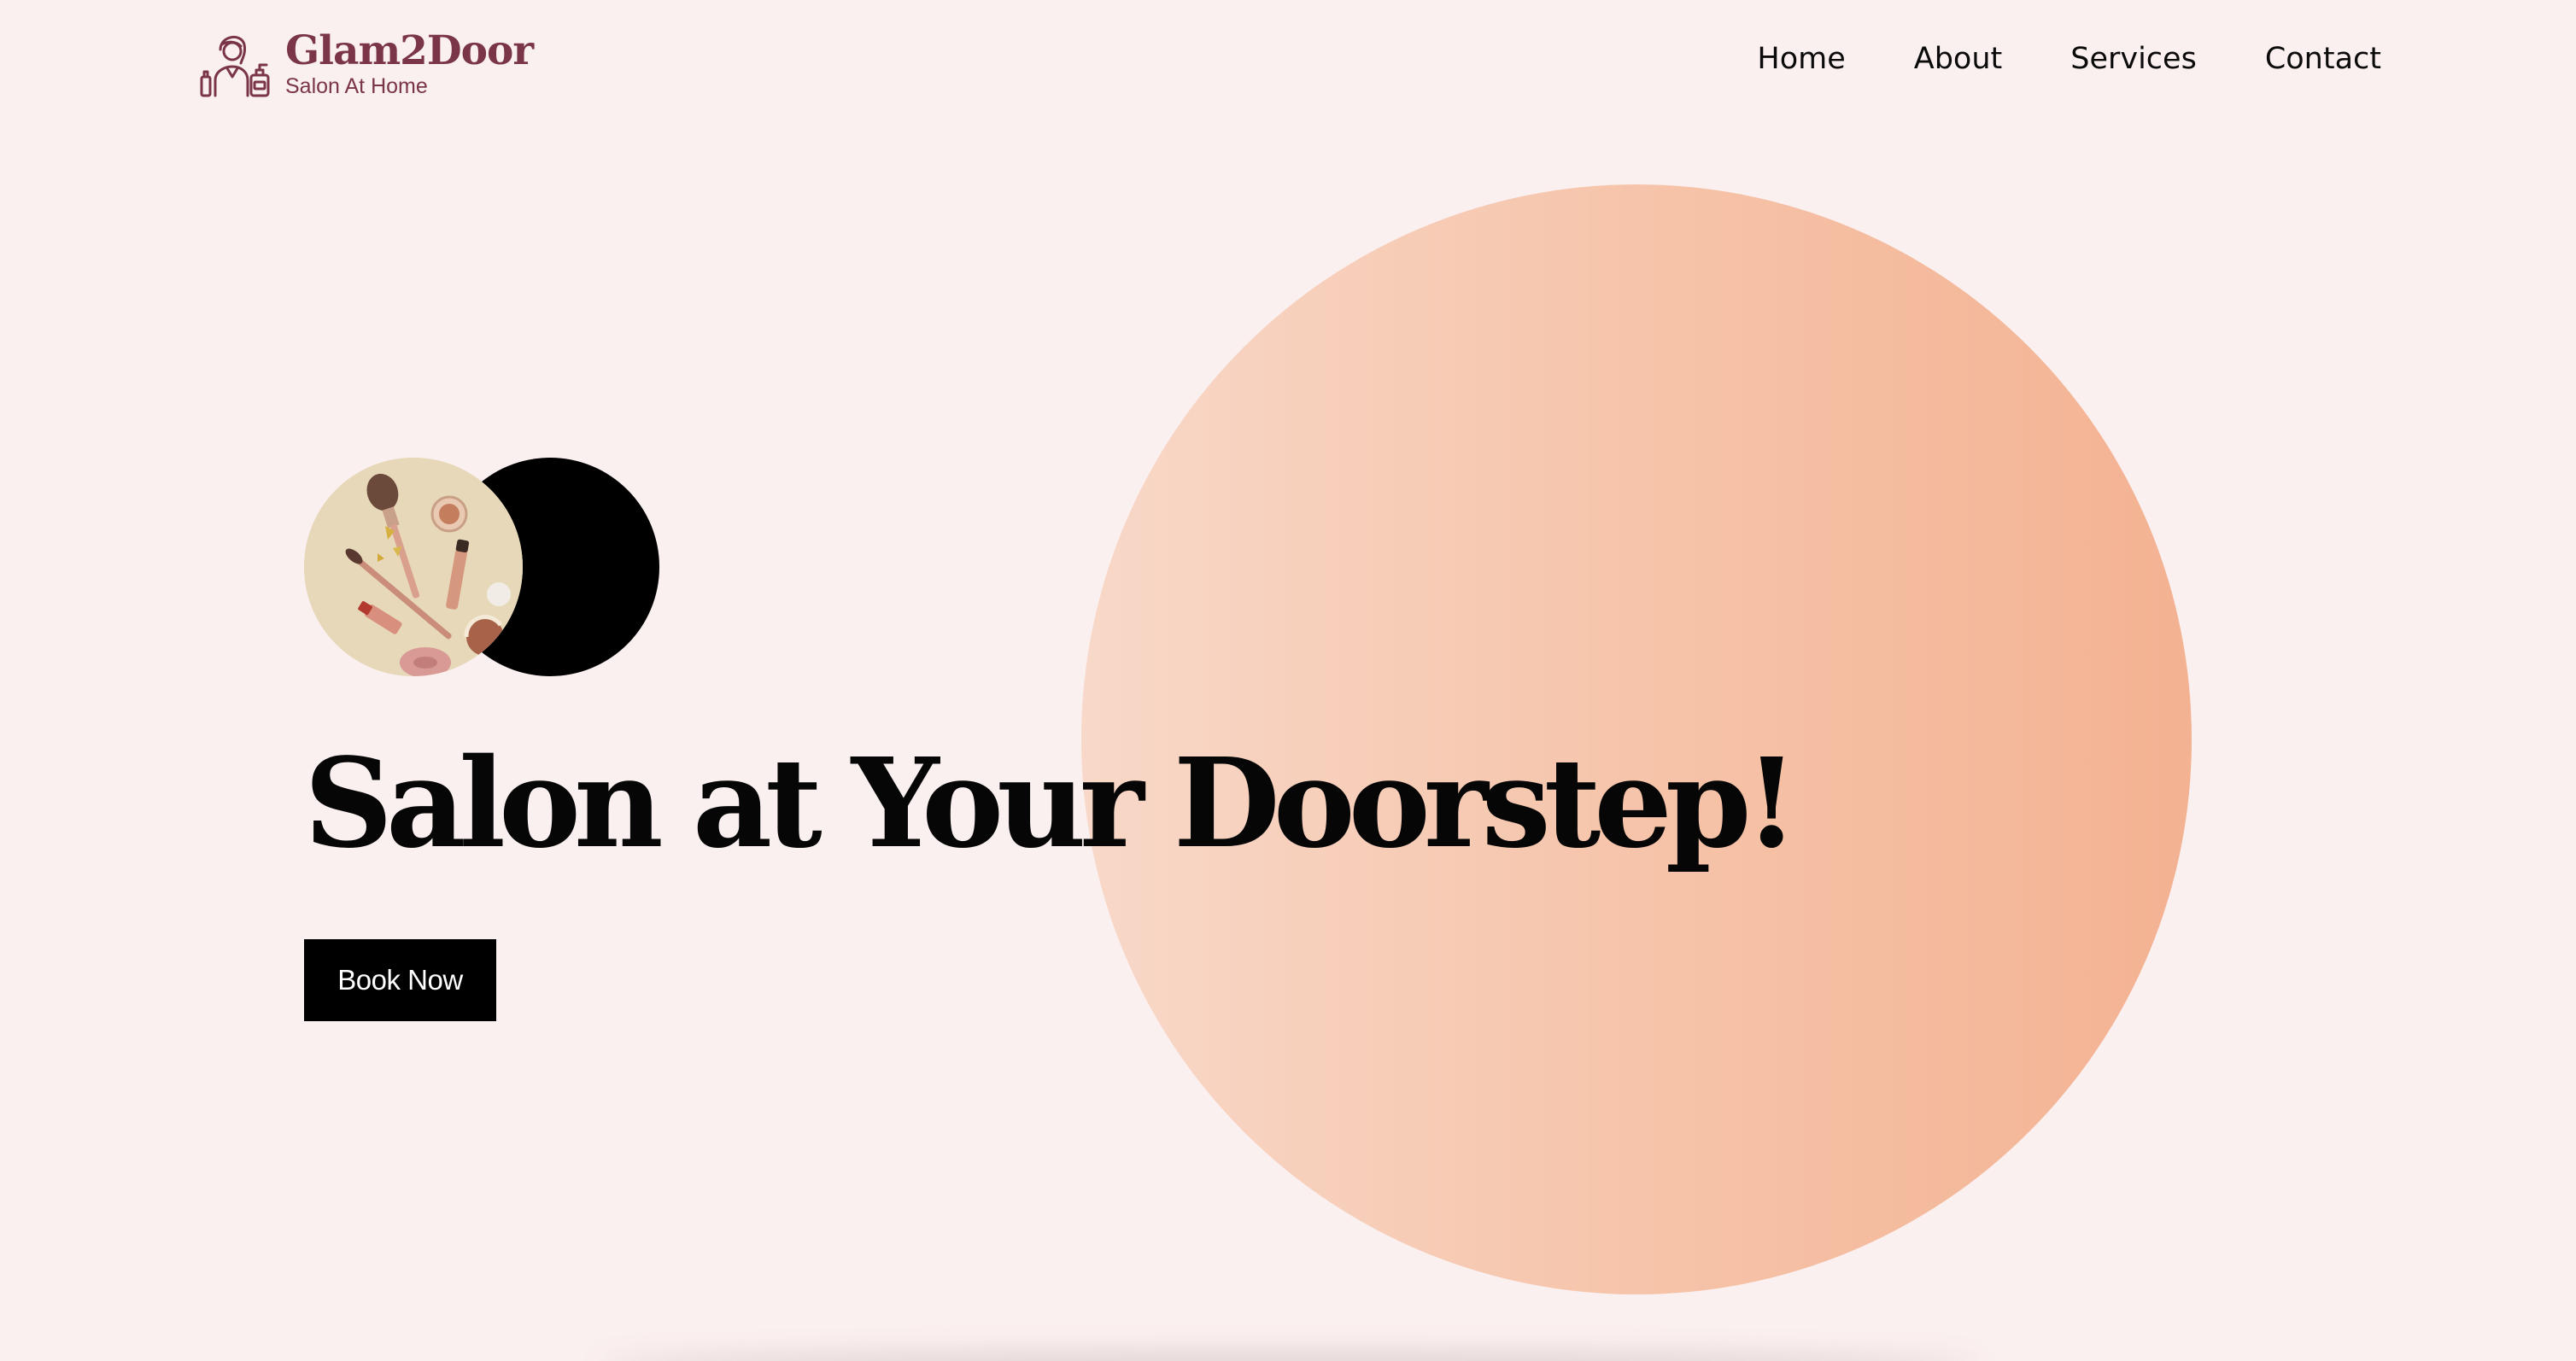 Image resolution: width=2576 pixels, height=1361 pixels. I want to click on brand-name: Glam2Door, so click(409, 50).